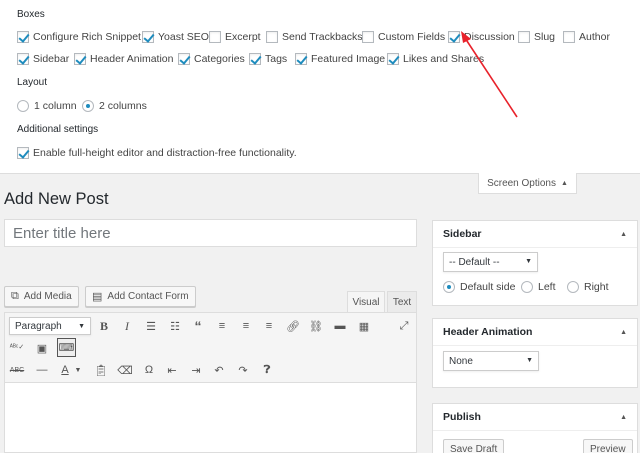 This screenshot has width=640, height=453. I want to click on toolbar-toggle-icon: ▦, so click(364, 326).